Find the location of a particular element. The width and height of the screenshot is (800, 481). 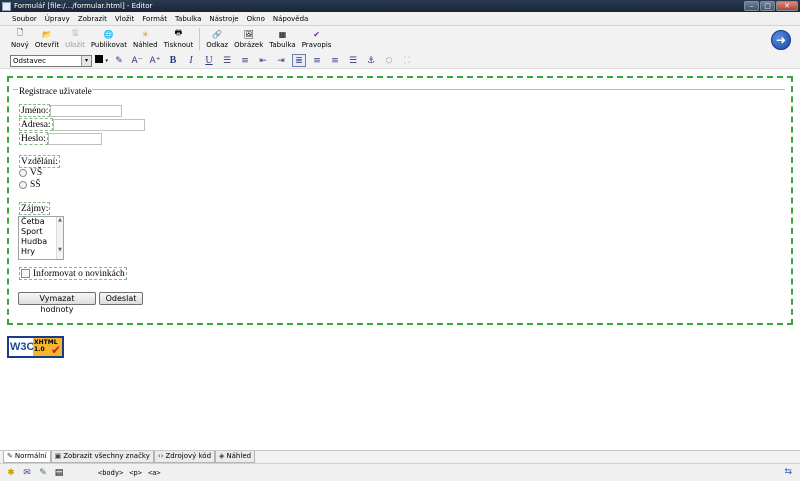

menu-format: Formát is located at coordinates (154, 19).